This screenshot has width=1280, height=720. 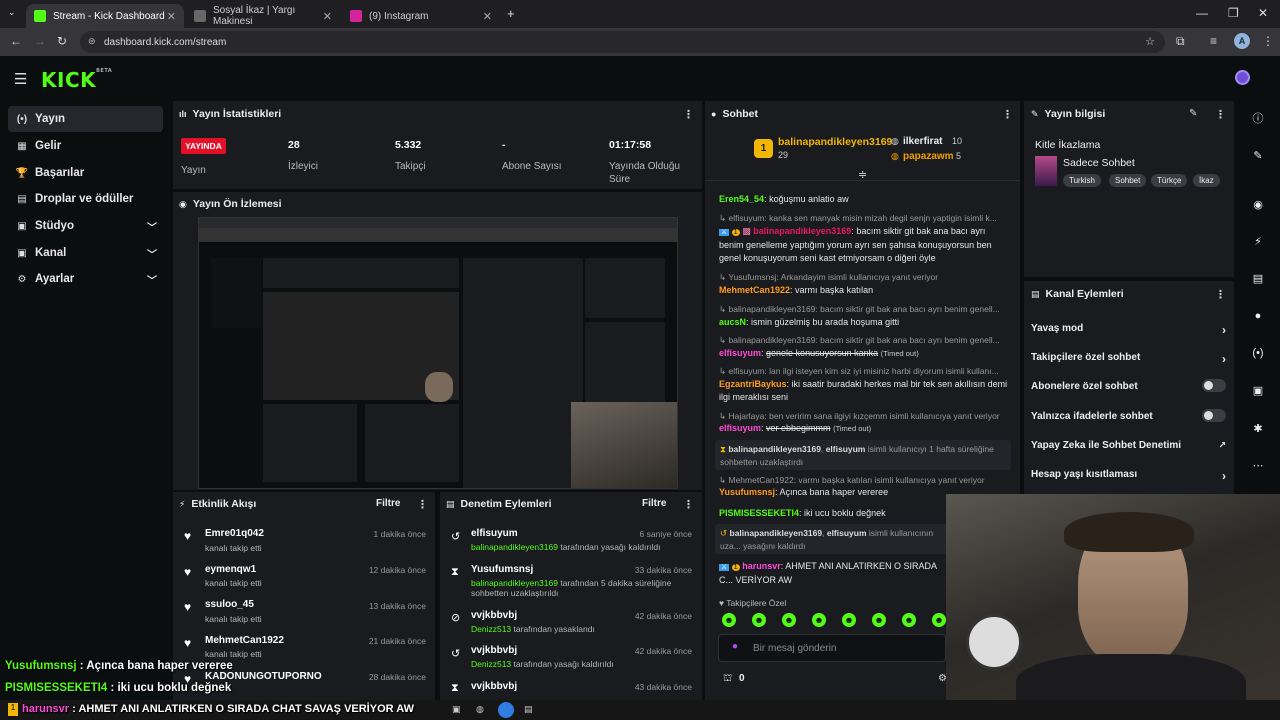 I want to click on minimize-icon: —, so click(x=1202, y=13).